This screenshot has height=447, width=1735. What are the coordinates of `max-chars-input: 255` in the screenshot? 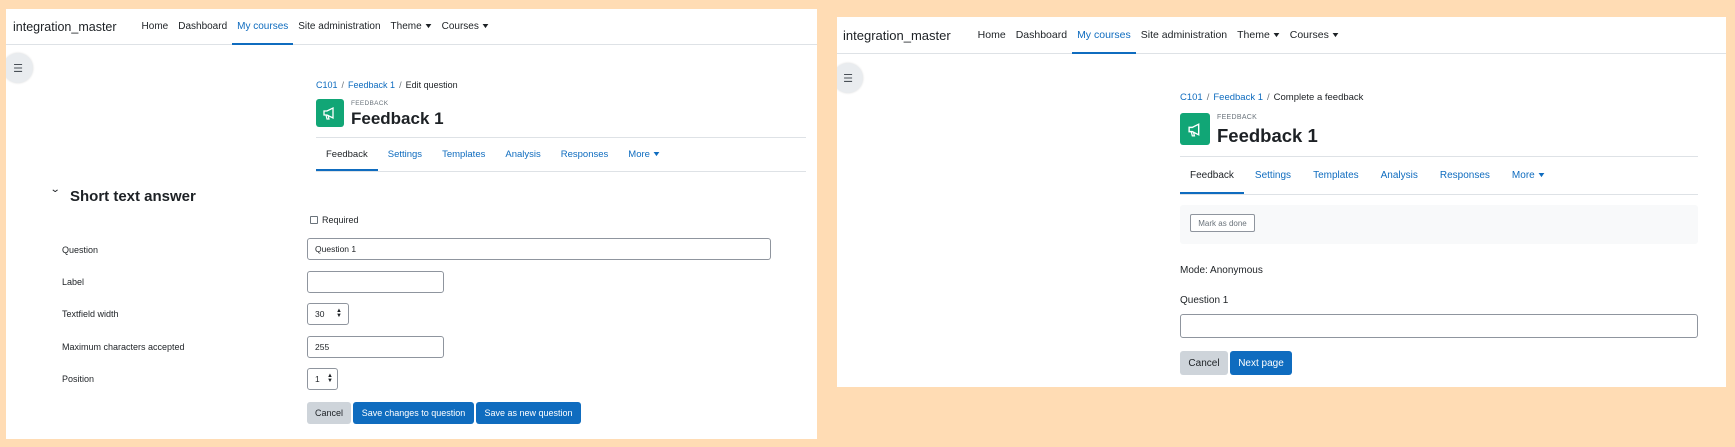 It's located at (375, 347).